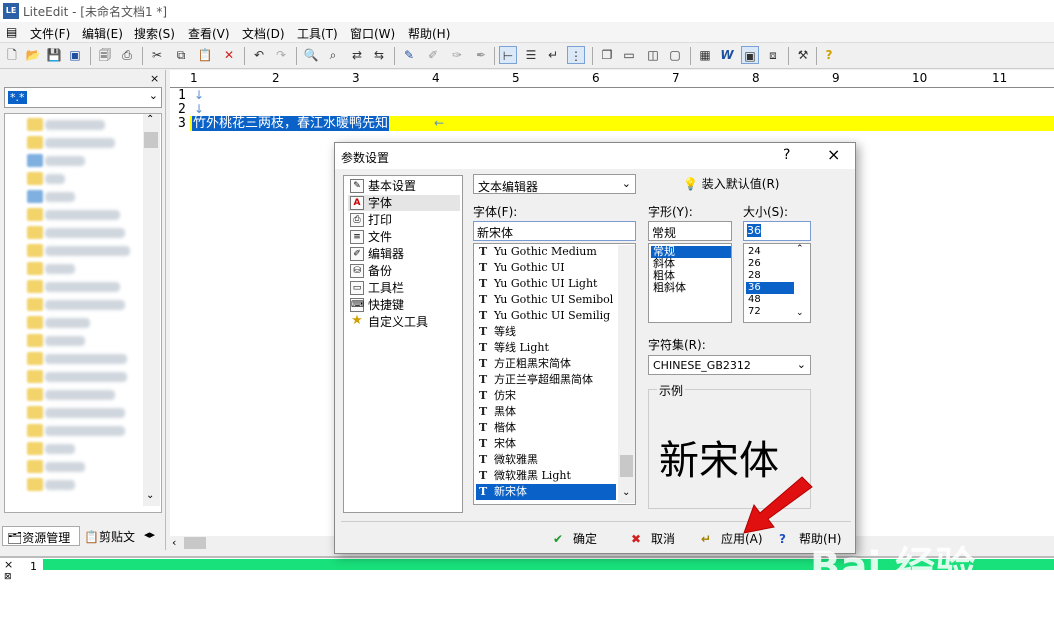 Image resolution: width=1054 pixels, height=644 pixels. I want to click on tab-clipboard: 📋剪贴文, so click(109, 536).